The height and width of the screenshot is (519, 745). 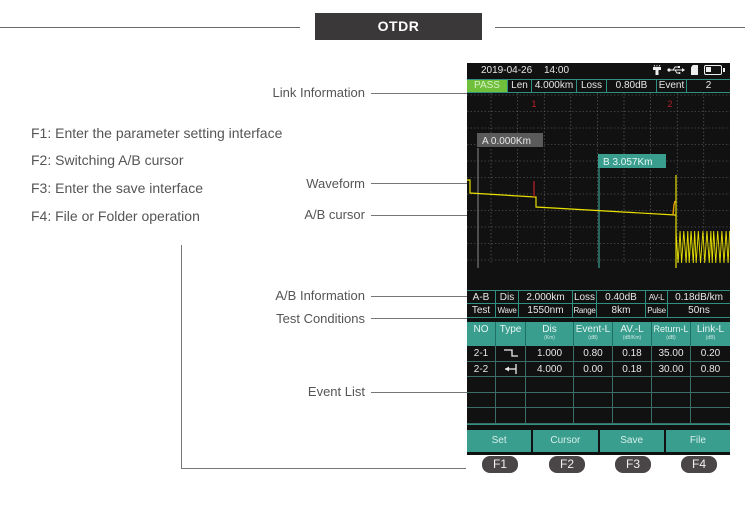 I want to click on callout-ab-information: A/B Information, so click(x=320, y=295).